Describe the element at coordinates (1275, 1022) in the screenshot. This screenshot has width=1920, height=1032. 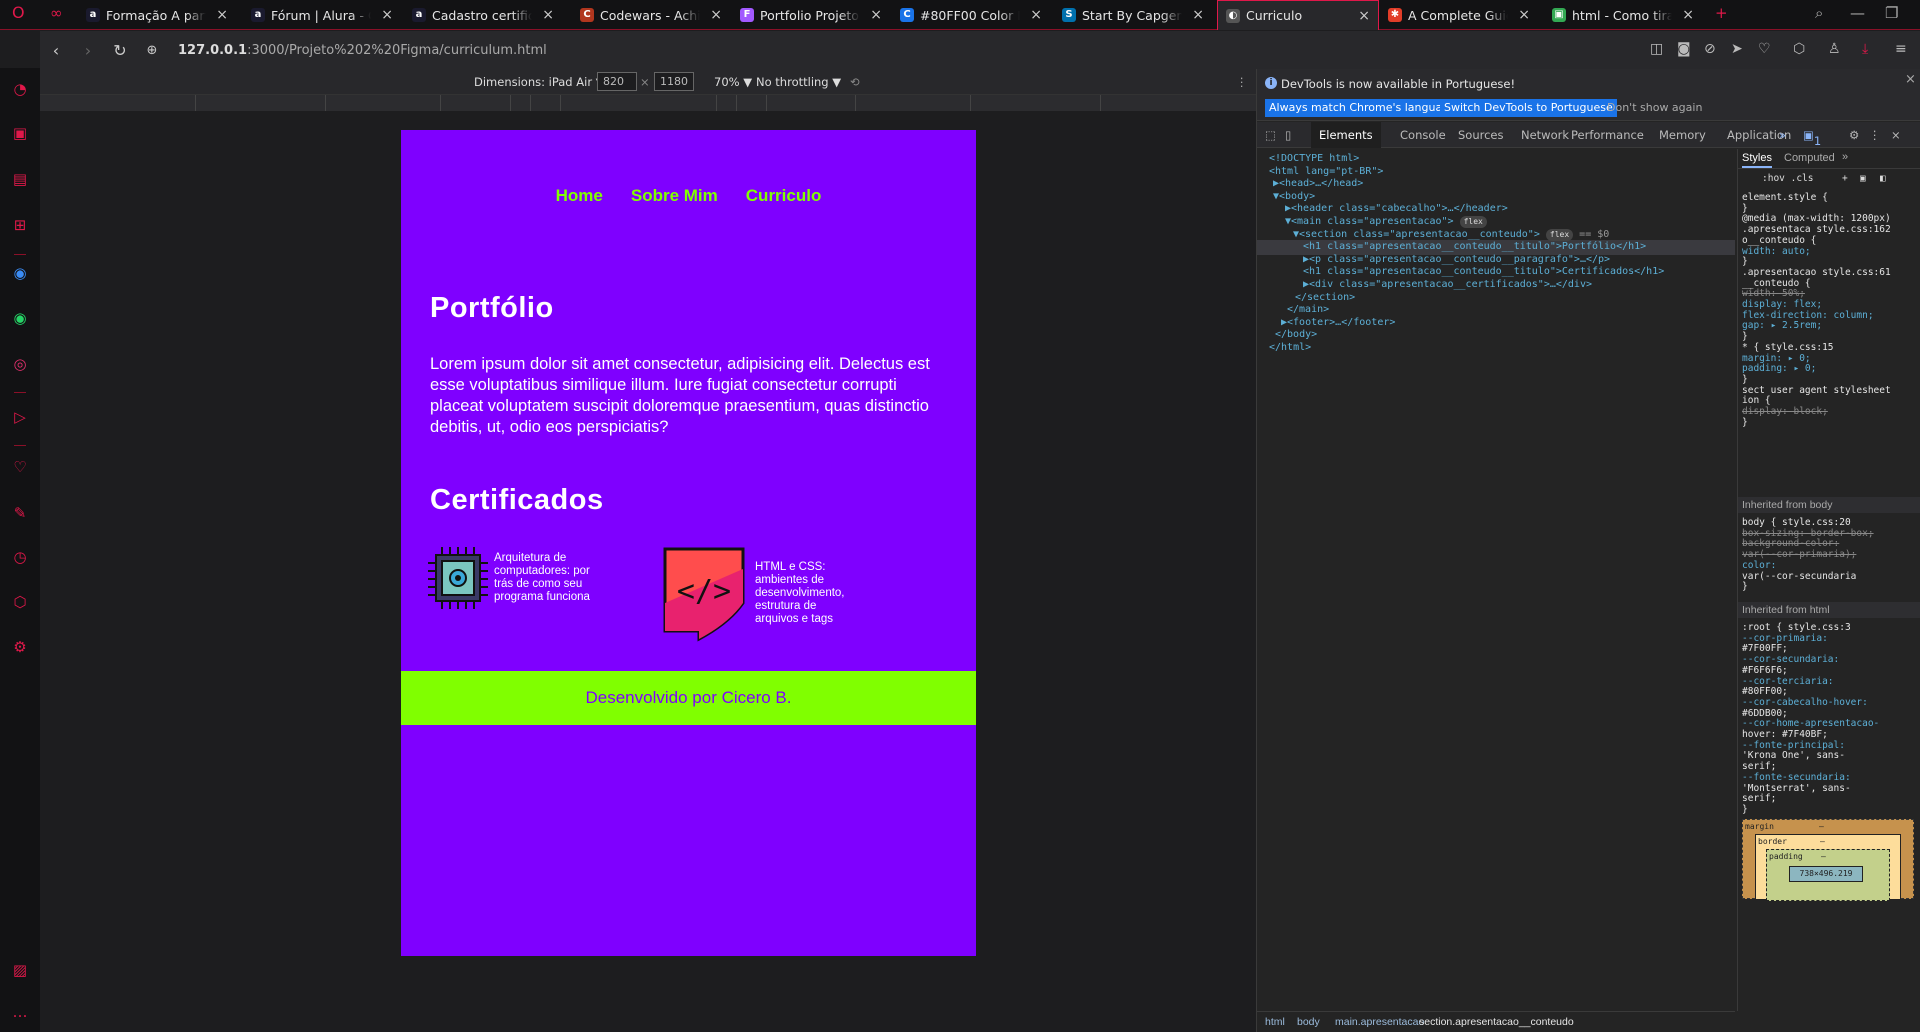
I see `crumb-html: html` at that location.